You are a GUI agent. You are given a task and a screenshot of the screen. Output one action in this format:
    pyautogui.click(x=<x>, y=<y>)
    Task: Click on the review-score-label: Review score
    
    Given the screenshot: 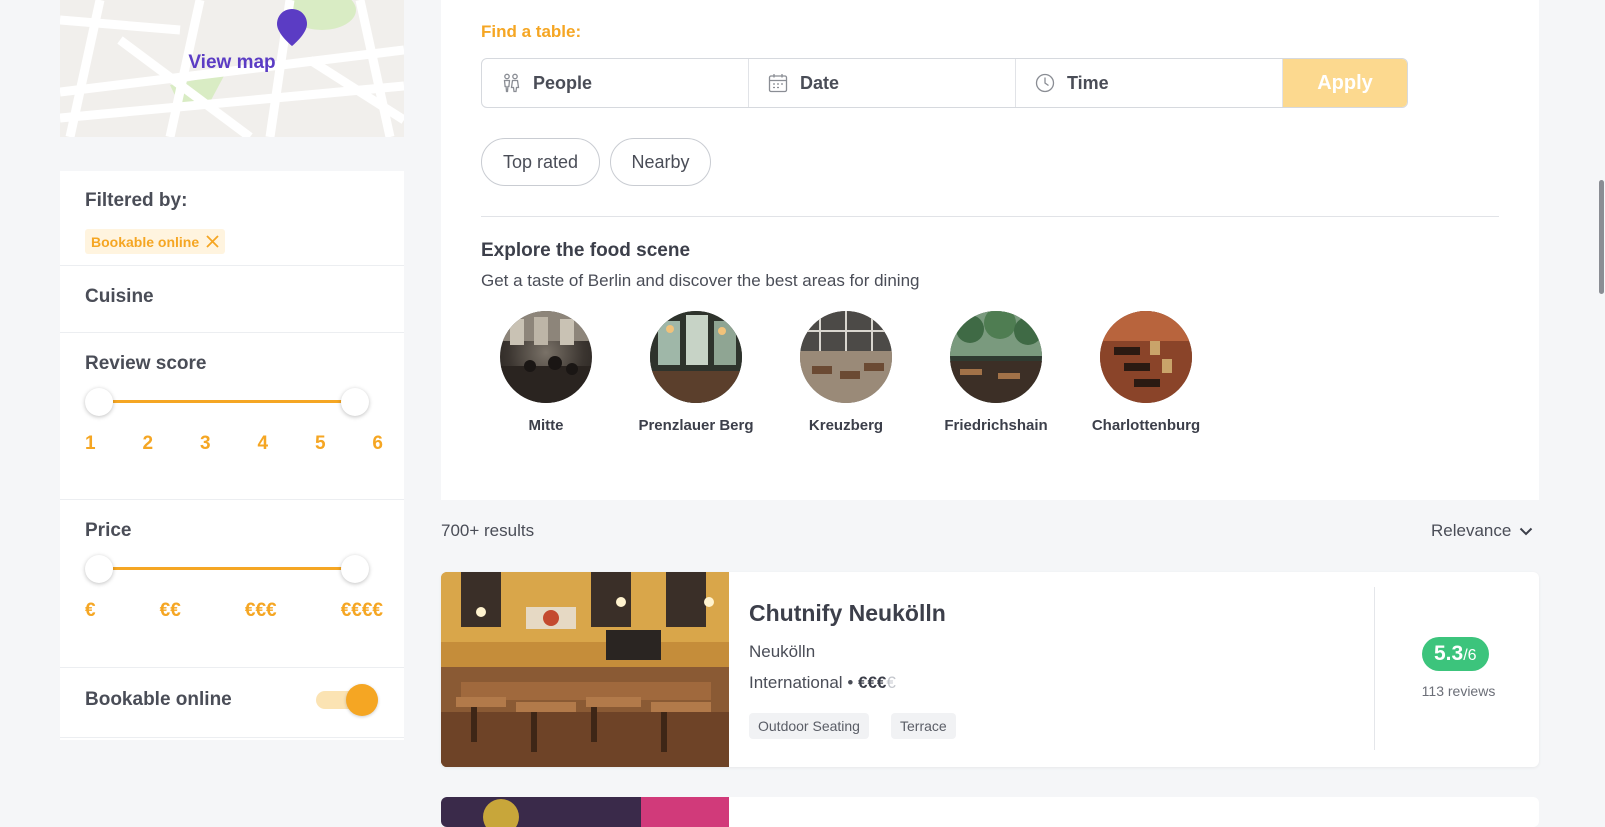 What is the action you would take?
    pyautogui.click(x=146, y=363)
    